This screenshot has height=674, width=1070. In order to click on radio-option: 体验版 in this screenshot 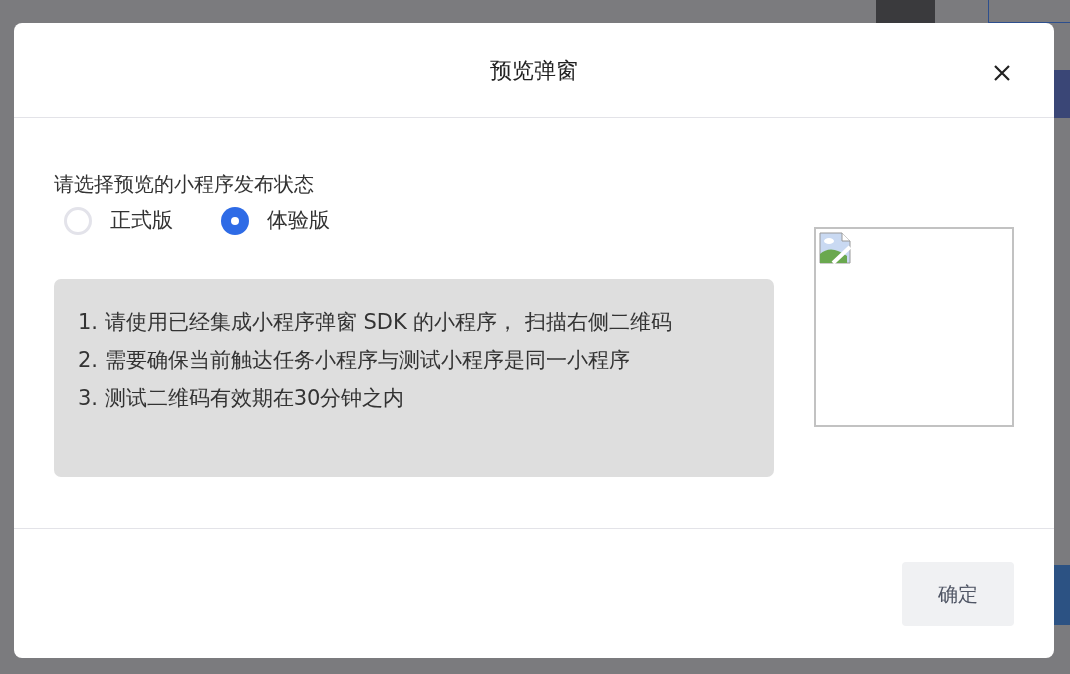, I will do `click(275, 221)`.